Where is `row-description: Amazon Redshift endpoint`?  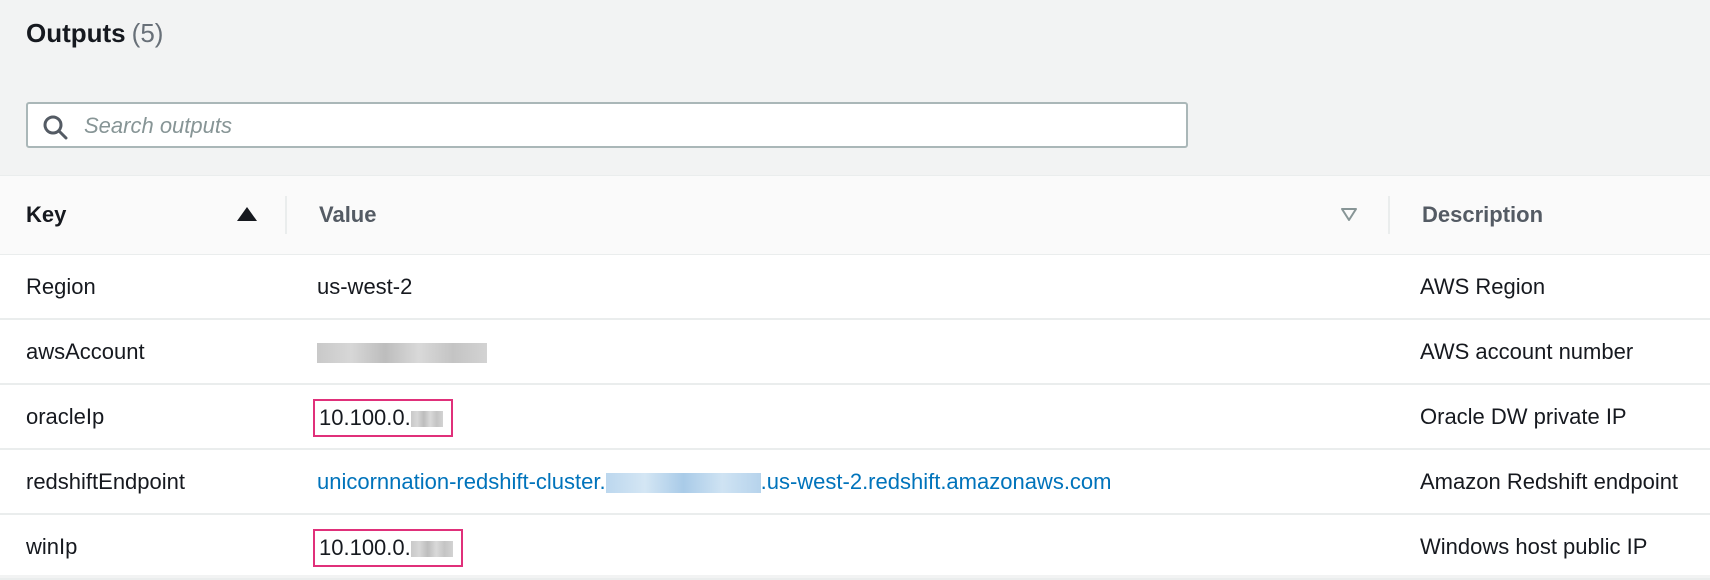
row-description: Amazon Redshift endpoint is located at coordinates (1549, 481).